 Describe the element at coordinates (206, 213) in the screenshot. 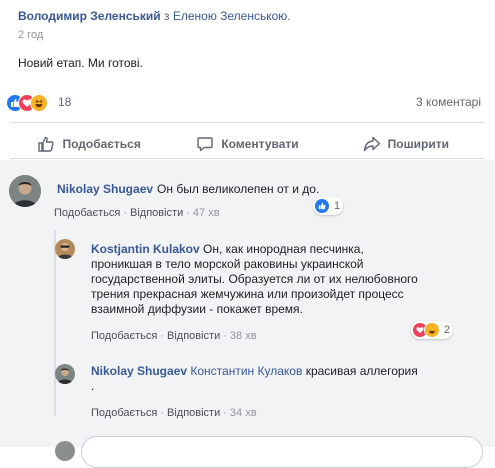

I see `comment-time: 47 хв` at that location.